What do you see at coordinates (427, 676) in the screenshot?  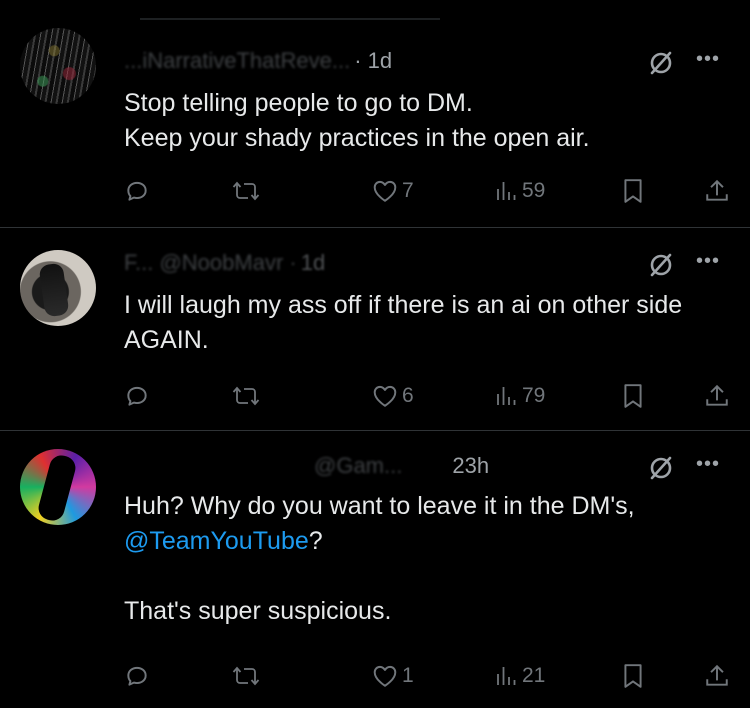 I see `tweet-actions: 1 21` at bounding box center [427, 676].